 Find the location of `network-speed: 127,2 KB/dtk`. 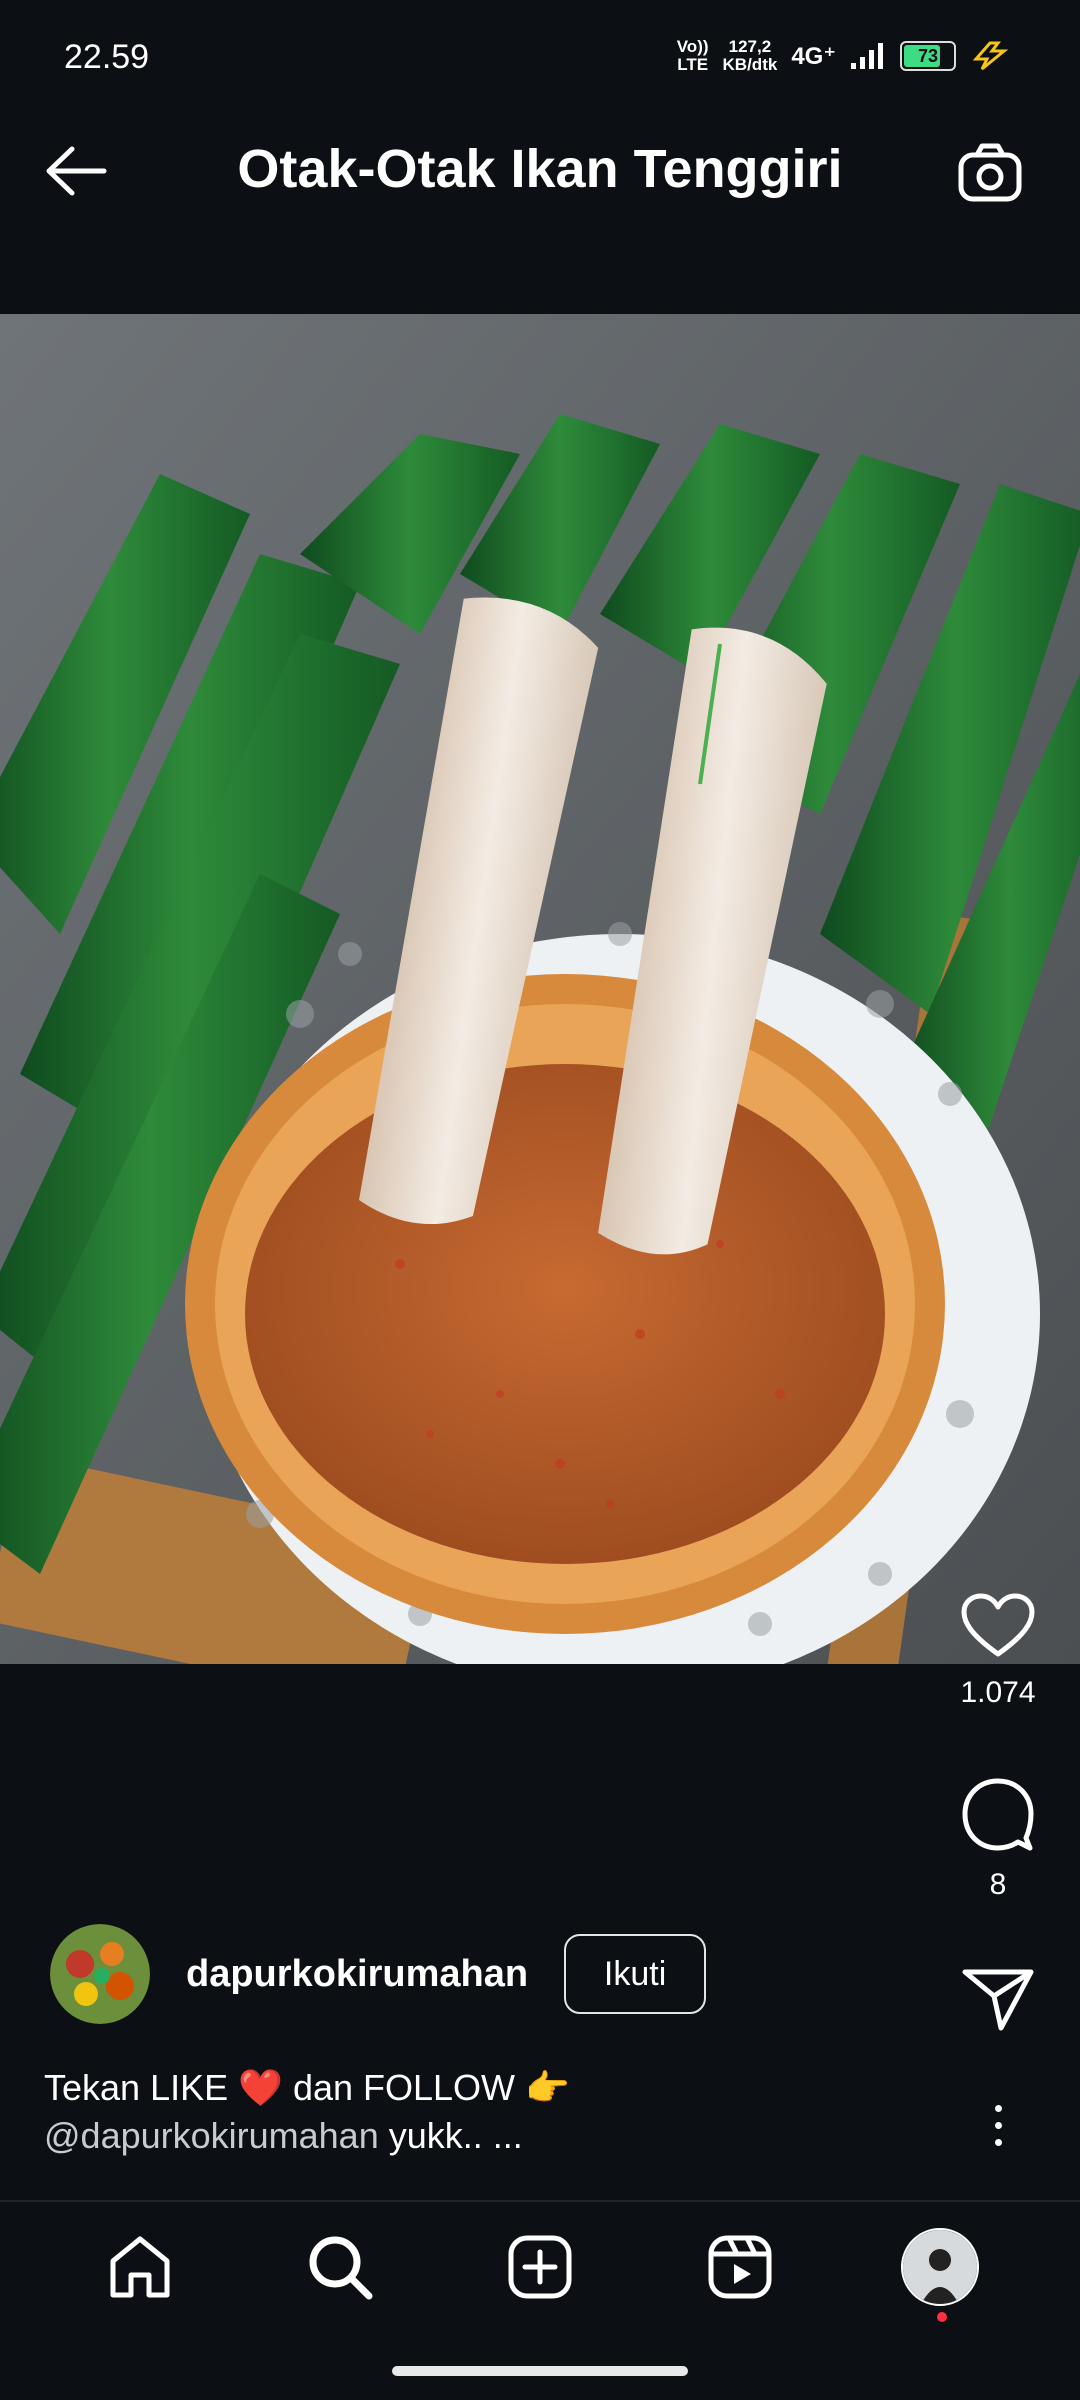

network-speed: 127,2 KB/dtk is located at coordinates (750, 56).